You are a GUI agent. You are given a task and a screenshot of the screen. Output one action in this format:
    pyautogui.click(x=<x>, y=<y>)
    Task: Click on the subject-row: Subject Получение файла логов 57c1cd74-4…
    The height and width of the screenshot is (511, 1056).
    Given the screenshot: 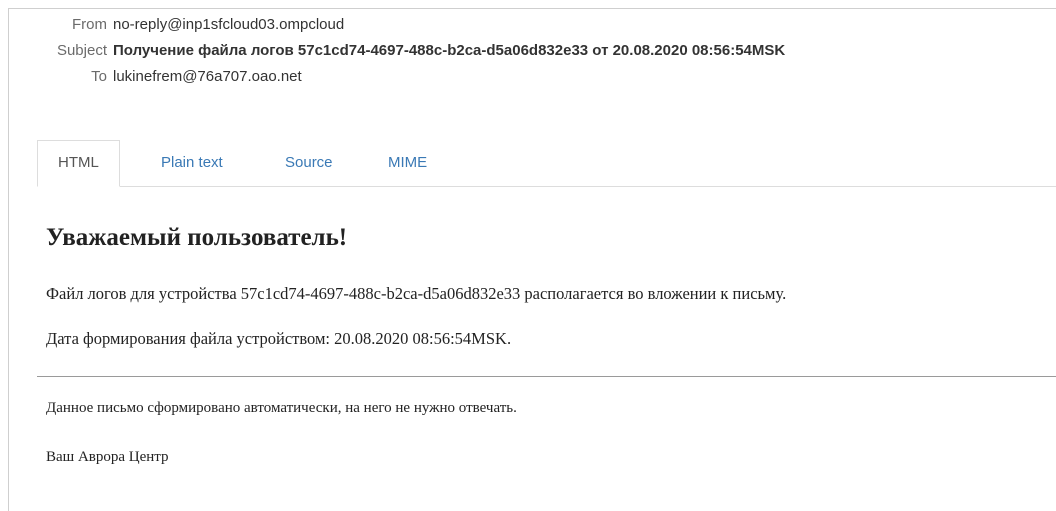 What is the action you would take?
    pyautogui.click(x=392, y=51)
    